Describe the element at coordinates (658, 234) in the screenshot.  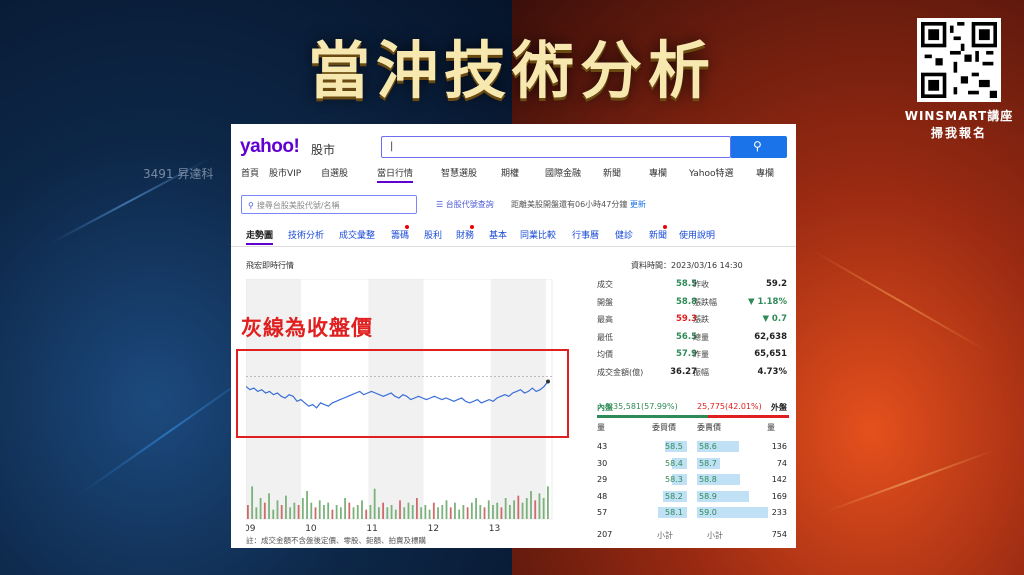
I see `subtab: 新聞` at that location.